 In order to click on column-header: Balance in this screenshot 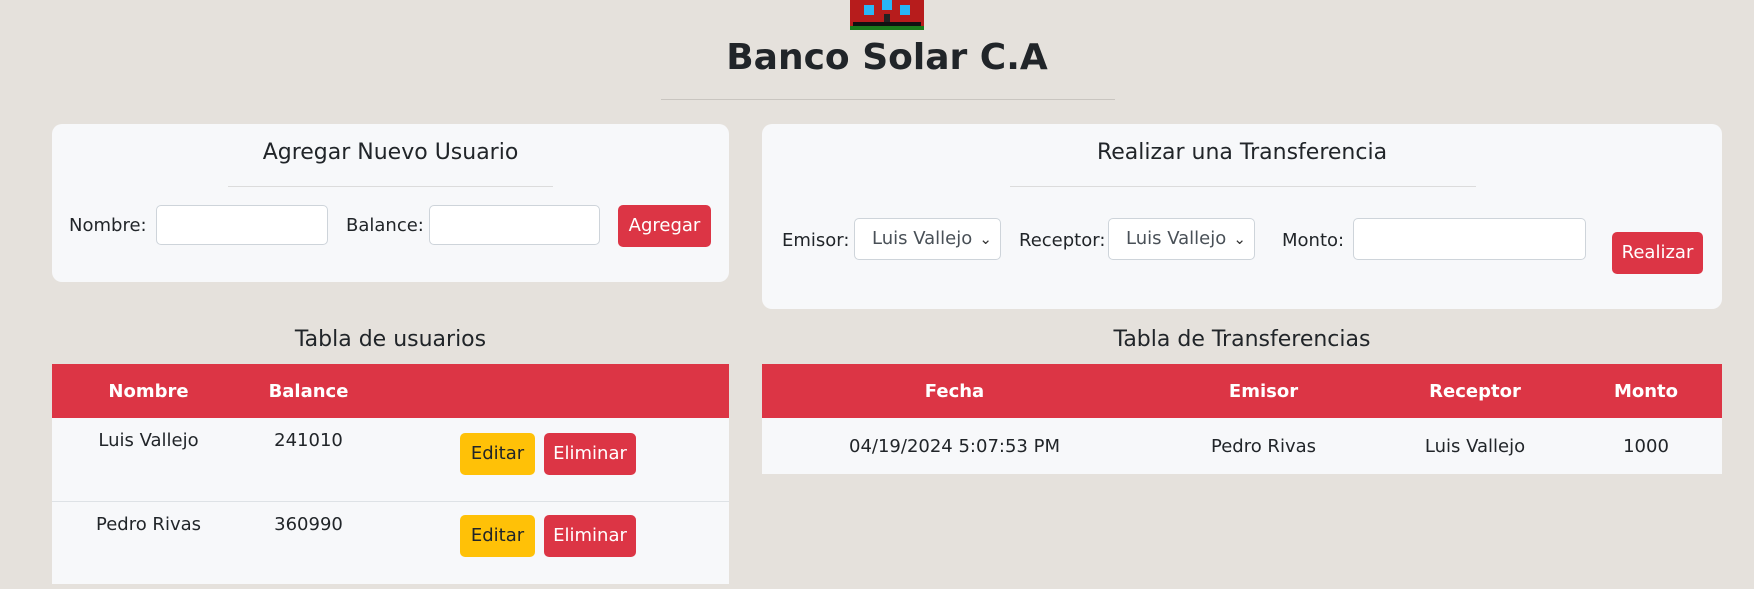, I will do `click(308, 391)`.